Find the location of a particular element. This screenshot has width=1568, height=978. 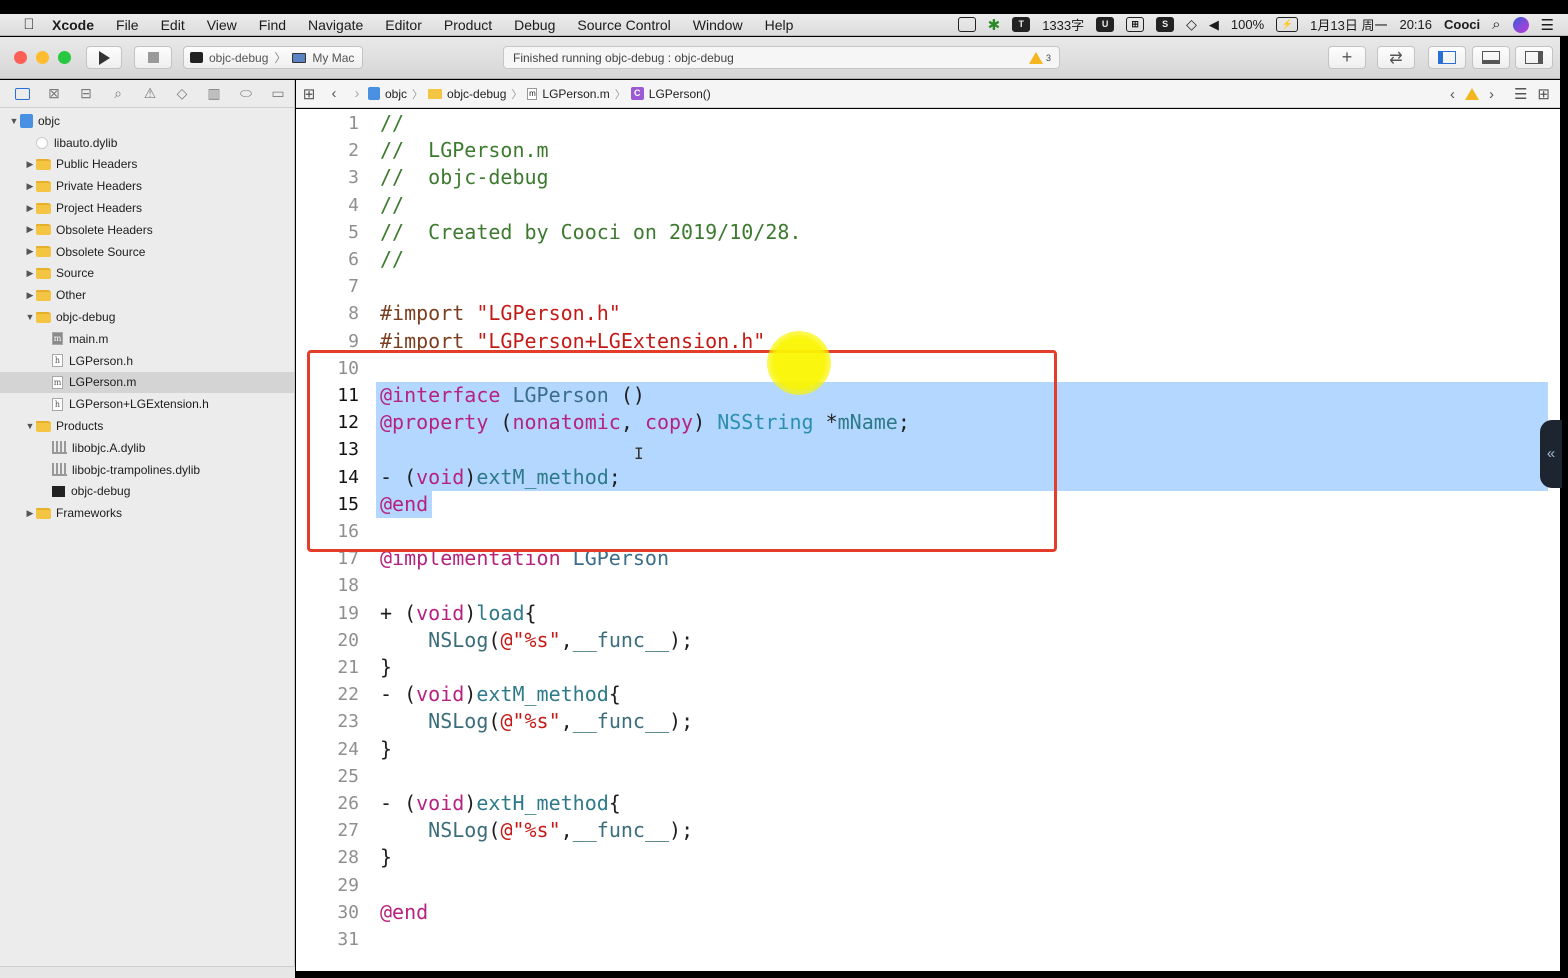

code-line: 2 // LGPerson.m is located at coordinates (928, 150).